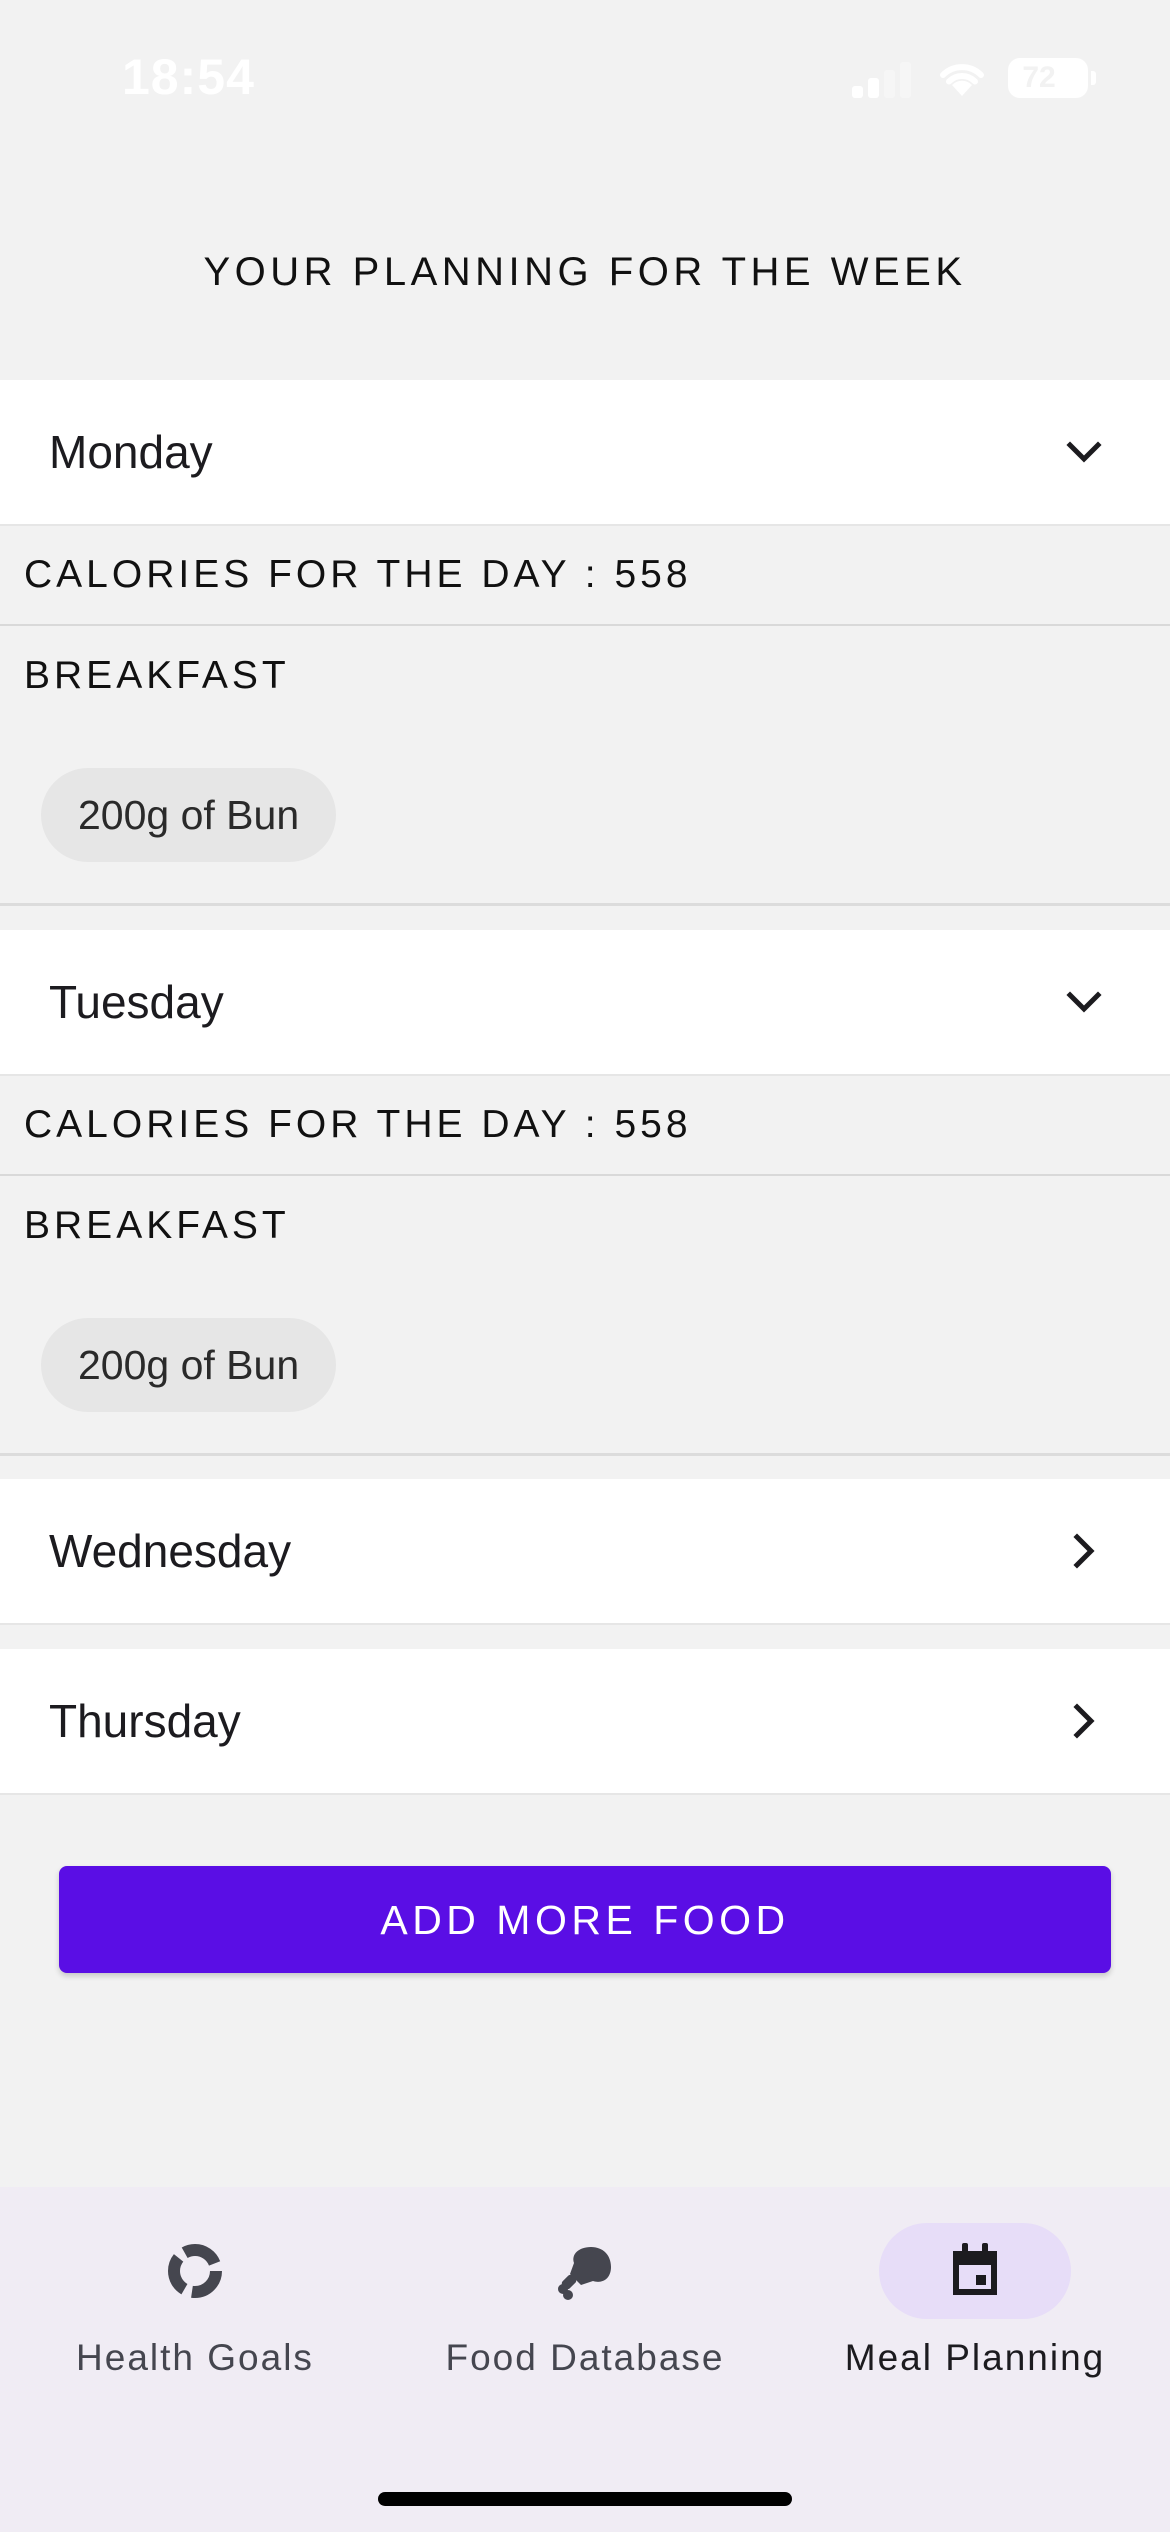 This screenshot has width=1170, height=2532. Describe the element at coordinates (585, 1316) in the screenshot. I see `meal-section-tuesday: BREAKFAST 200g of Bun` at that location.